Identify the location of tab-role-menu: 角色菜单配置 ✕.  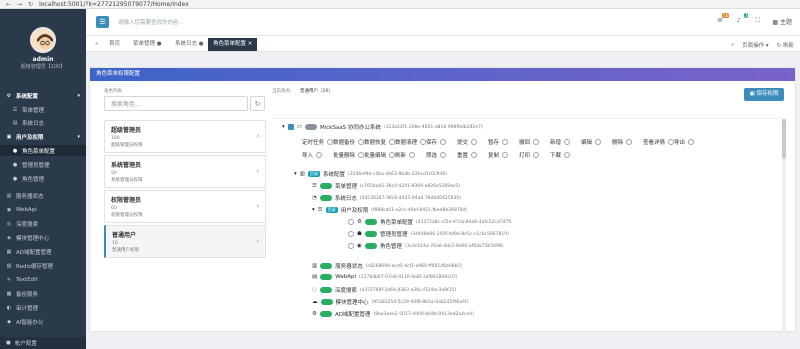
(233, 44).